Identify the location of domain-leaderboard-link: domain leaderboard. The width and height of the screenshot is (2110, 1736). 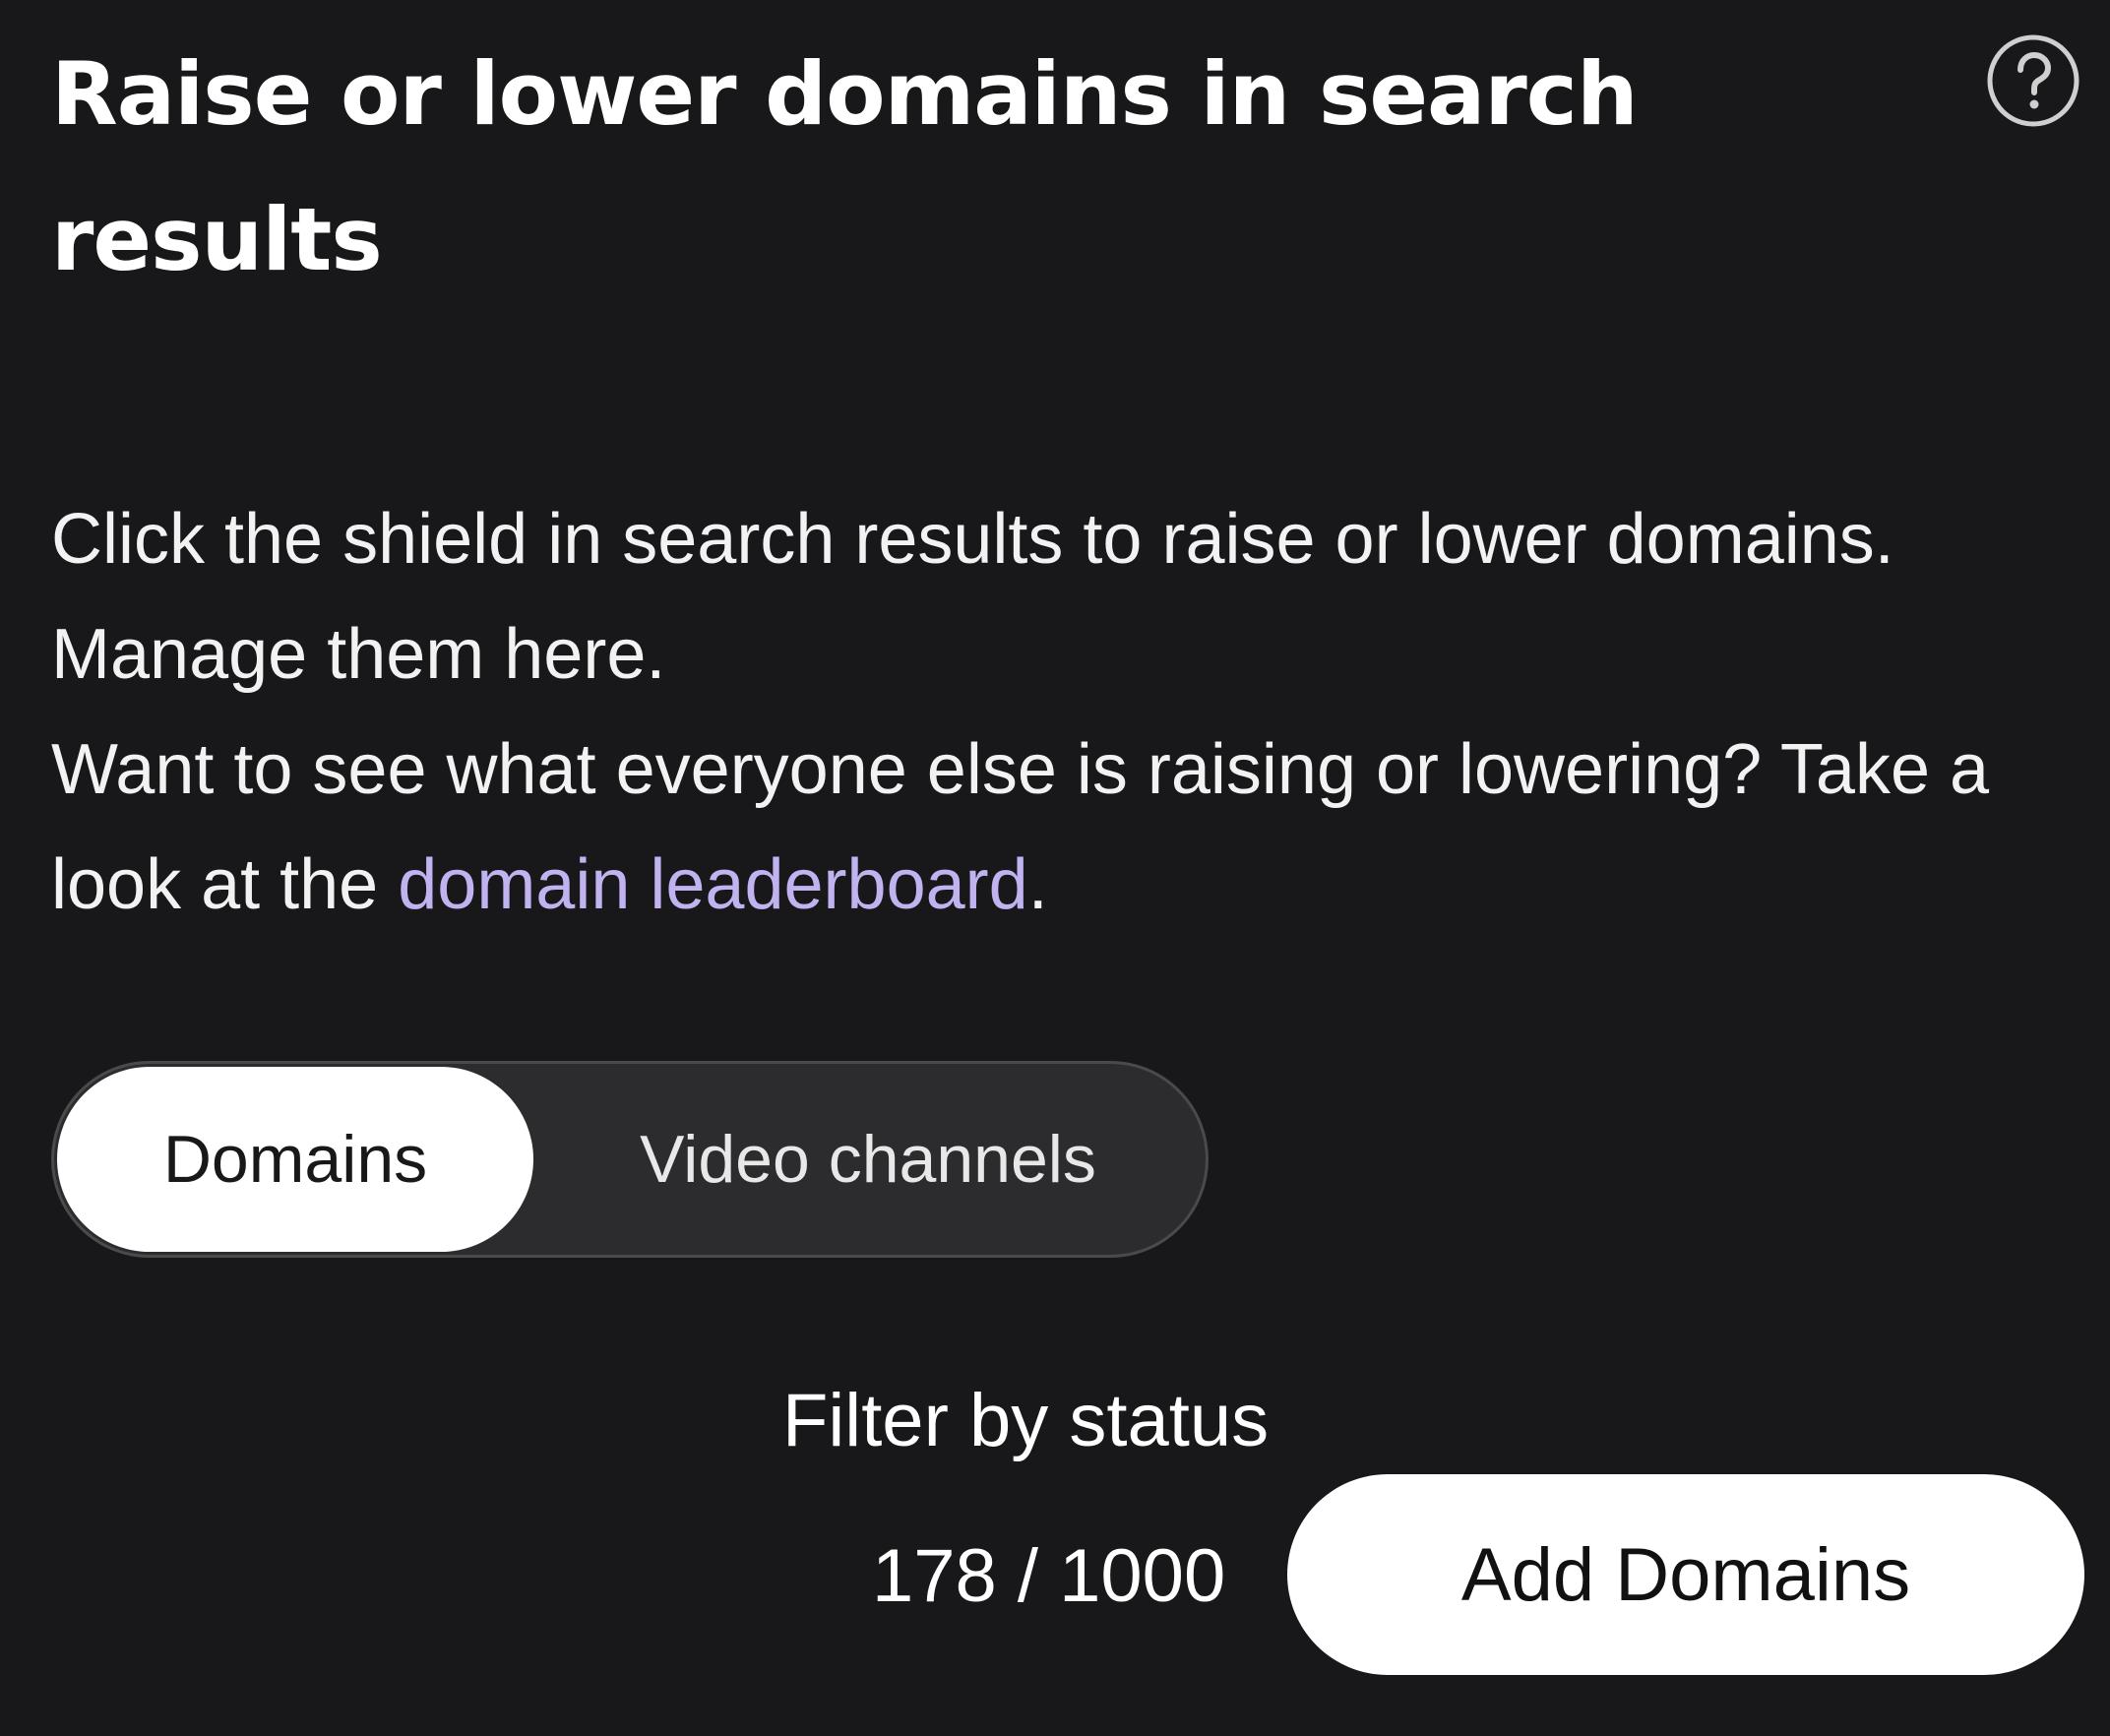
(712, 884).